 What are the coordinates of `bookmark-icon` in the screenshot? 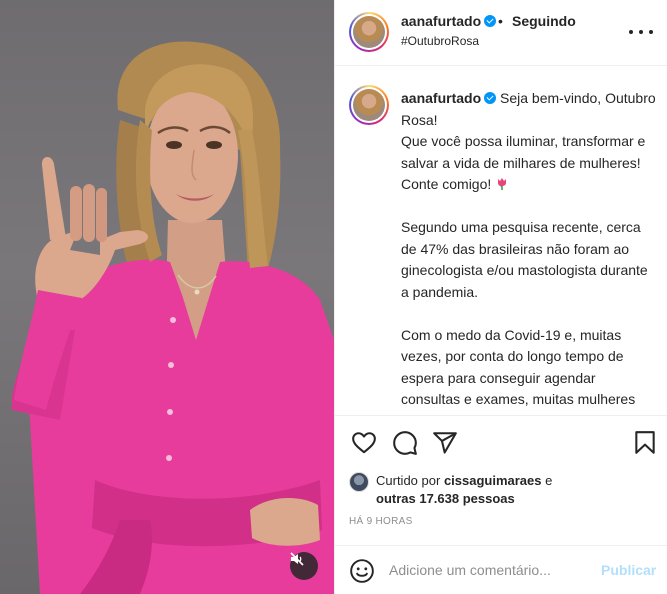 It's located at (645, 443).